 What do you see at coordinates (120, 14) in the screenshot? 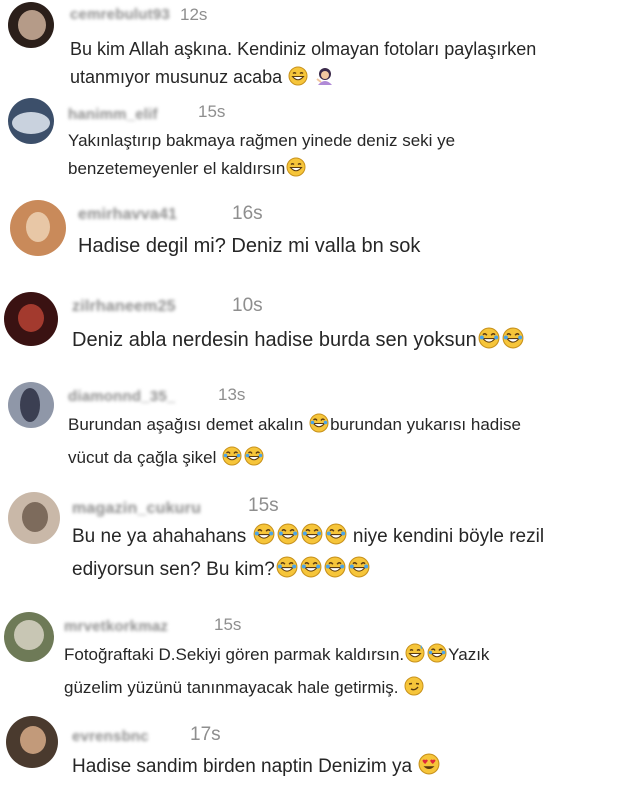
I see `comment-username: cemrebulut93` at bounding box center [120, 14].